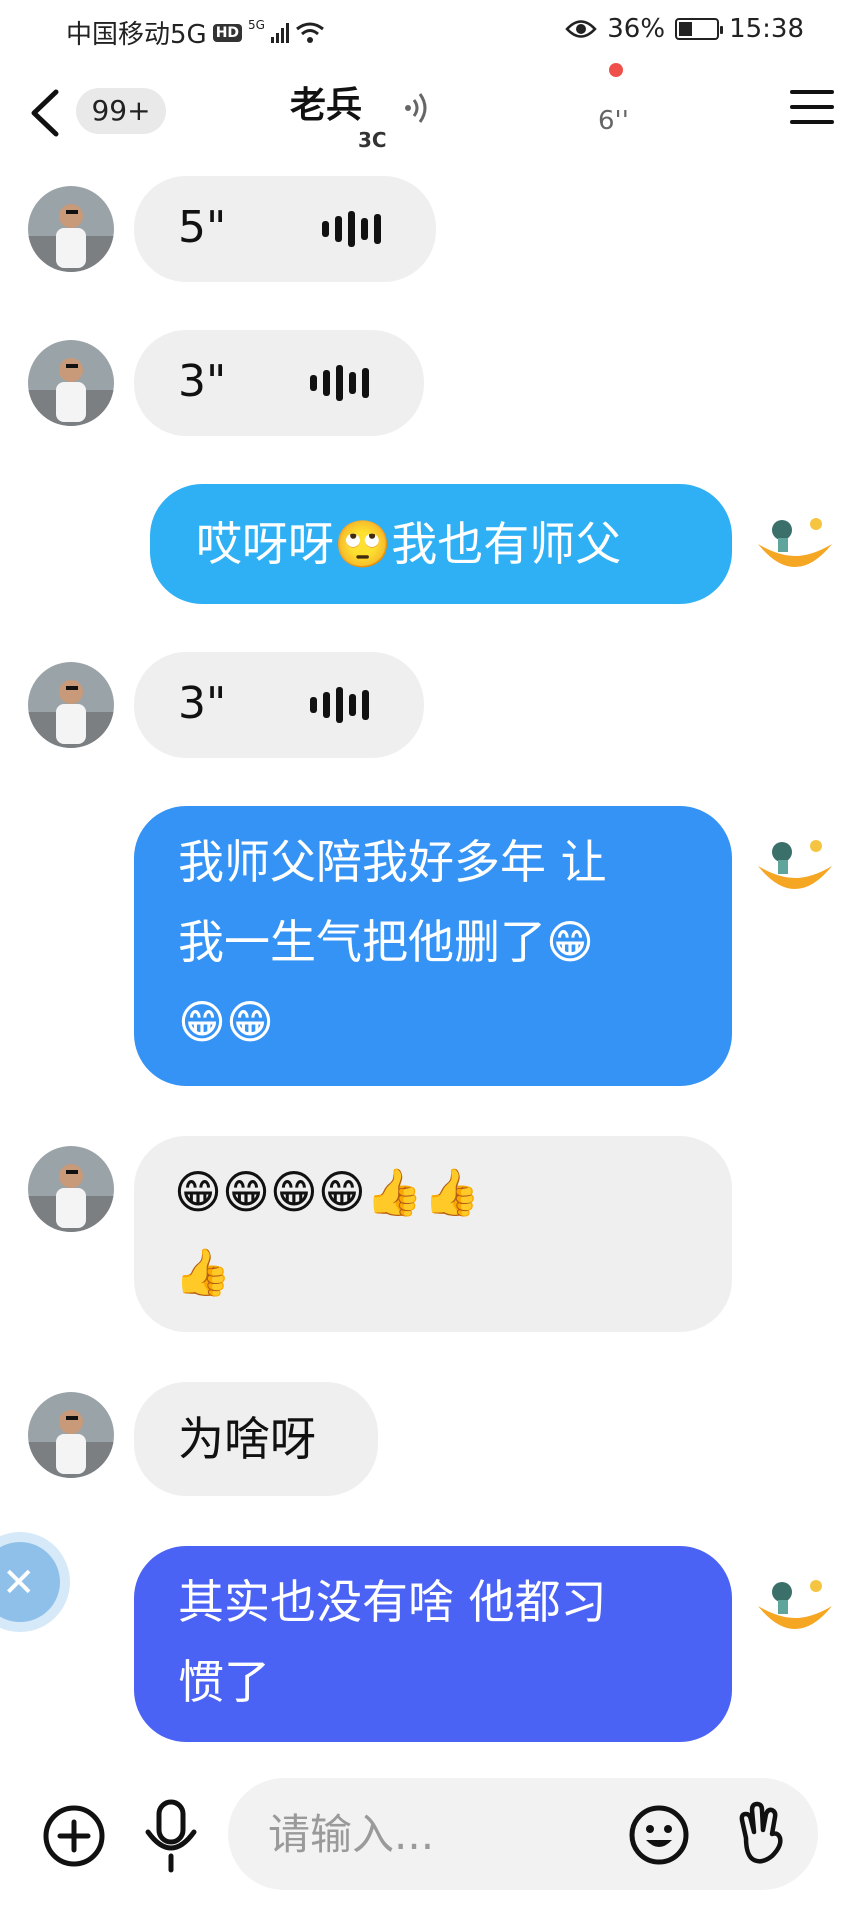 This screenshot has height=1920, width=864. I want to click on signal-icon, so click(279, 32).